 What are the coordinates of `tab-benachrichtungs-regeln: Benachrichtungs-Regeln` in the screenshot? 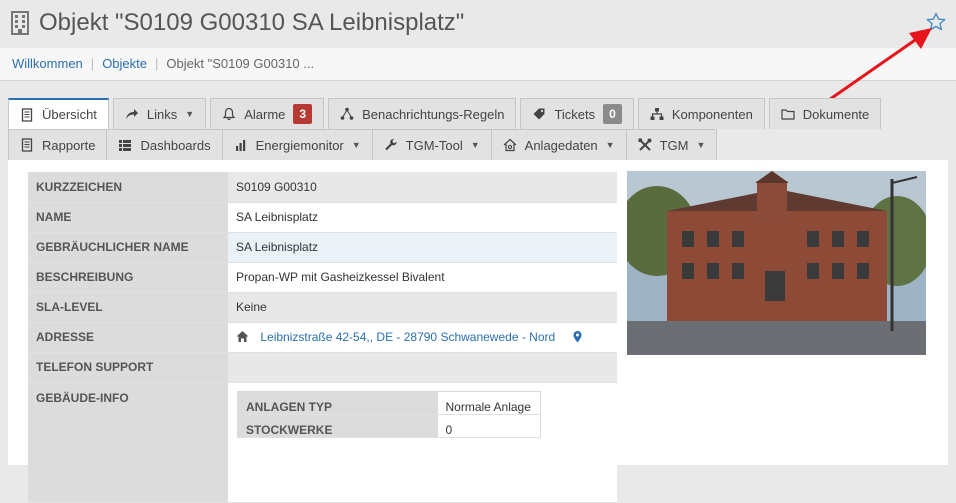 It's located at (422, 113).